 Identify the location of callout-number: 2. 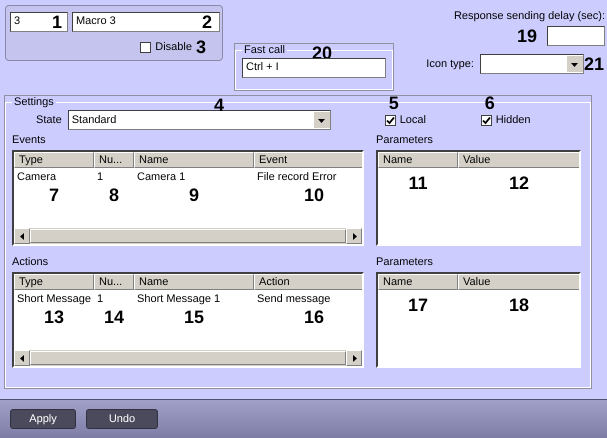
(207, 22).